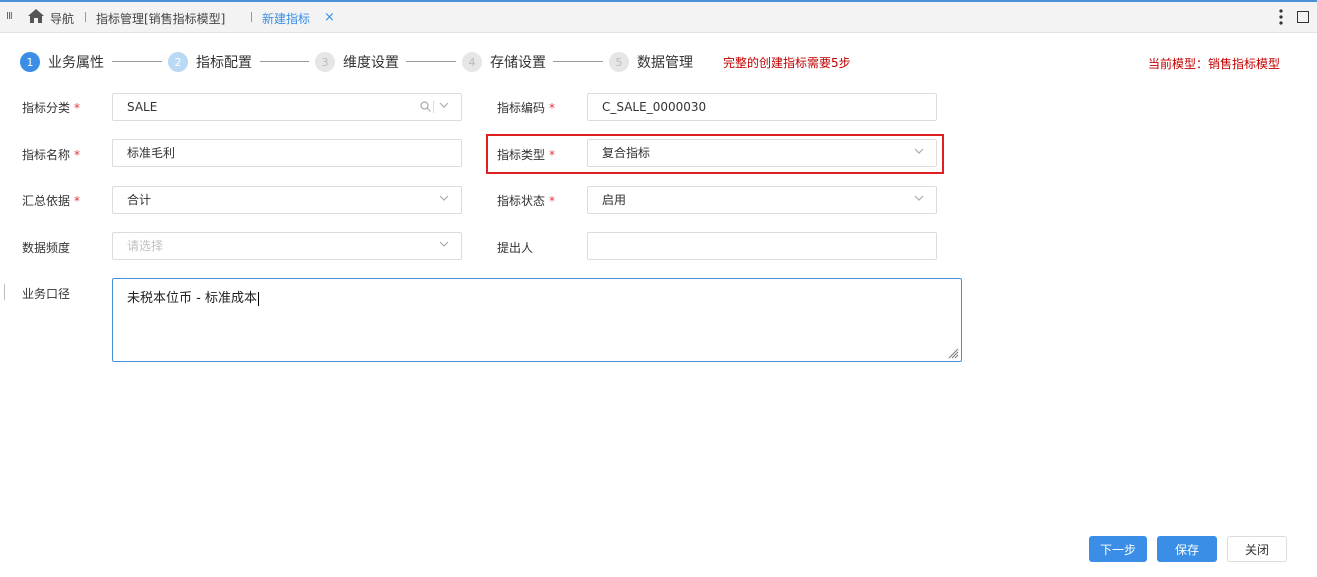 This screenshot has width=1317, height=577. What do you see at coordinates (30, 62) in the screenshot?
I see `step-number: 1` at bounding box center [30, 62].